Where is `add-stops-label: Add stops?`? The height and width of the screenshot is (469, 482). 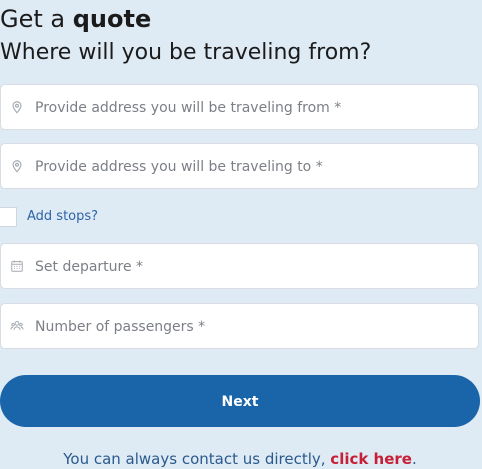 add-stops-label: Add stops? is located at coordinates (62, 217).